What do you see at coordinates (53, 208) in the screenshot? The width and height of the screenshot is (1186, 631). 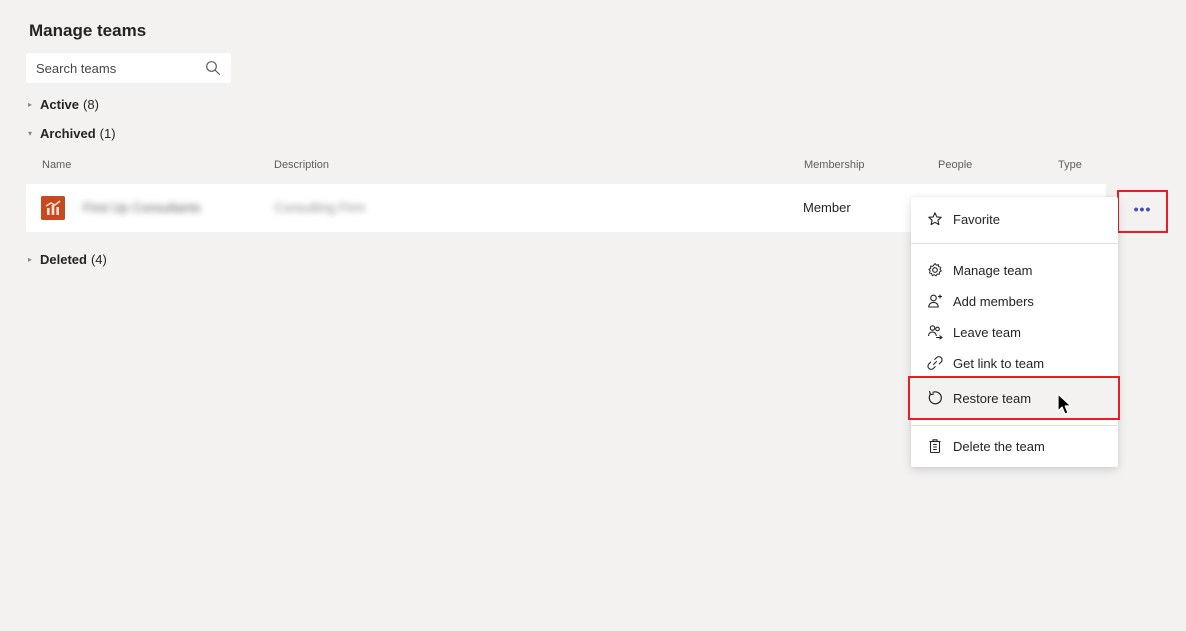 I see `team-logo-icon` at bounding box center [53, 208].